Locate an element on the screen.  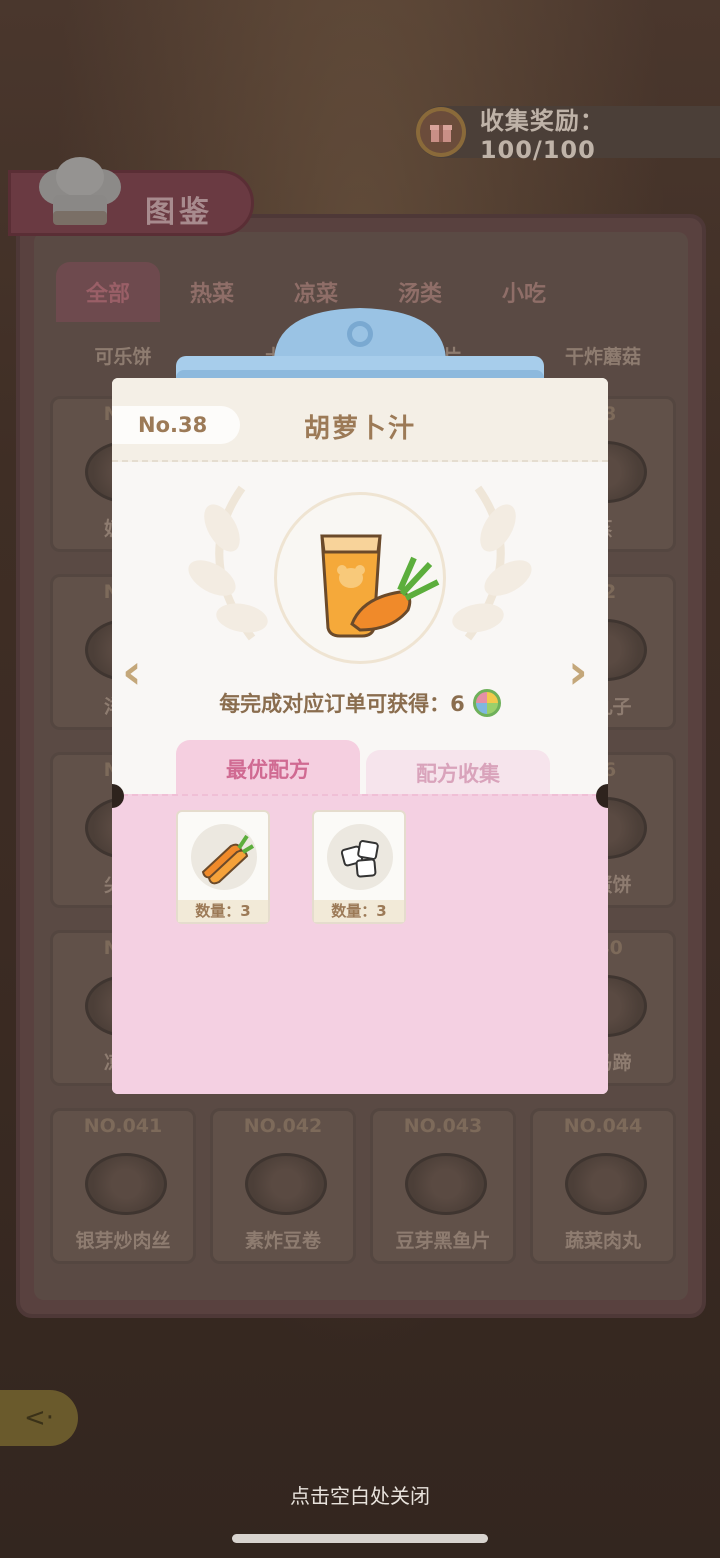
back-arrow-icon: <· is located at coordinates (39, 1418).